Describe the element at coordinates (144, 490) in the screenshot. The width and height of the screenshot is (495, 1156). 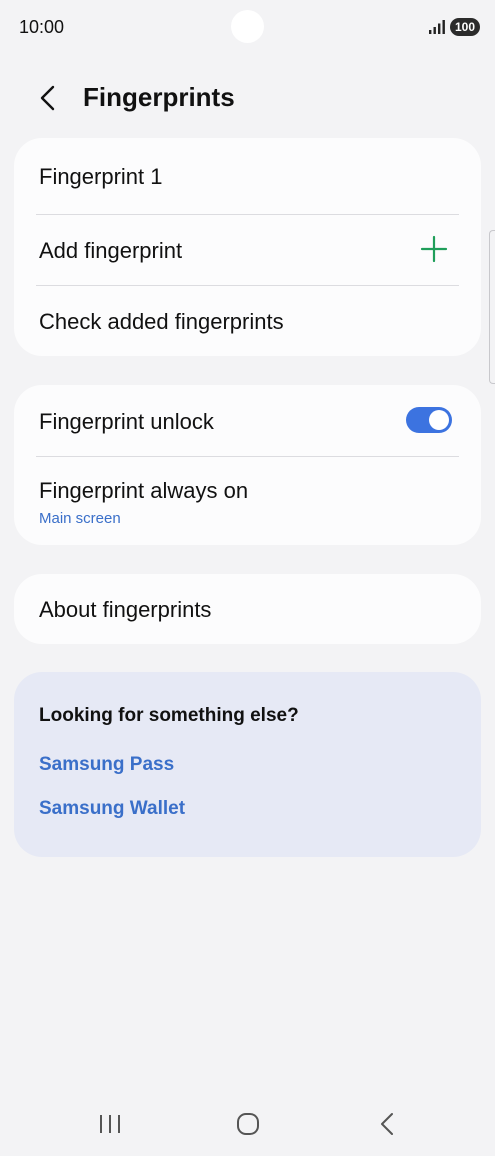
I see `fingerprint-always-on-label: Fingerprint always on` at that location.